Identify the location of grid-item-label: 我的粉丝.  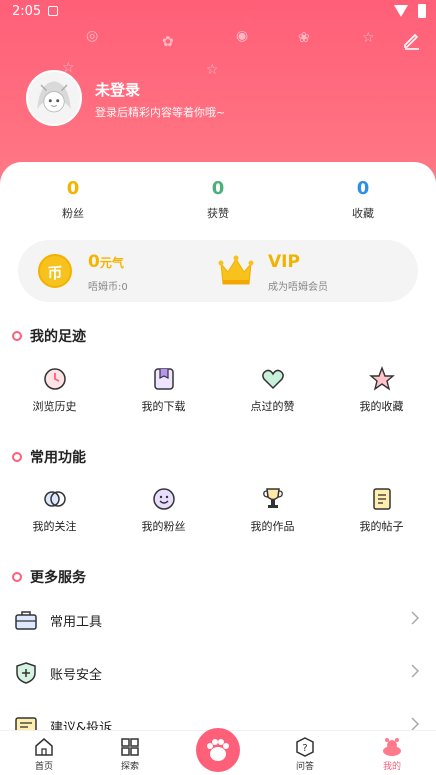
(163, 526).